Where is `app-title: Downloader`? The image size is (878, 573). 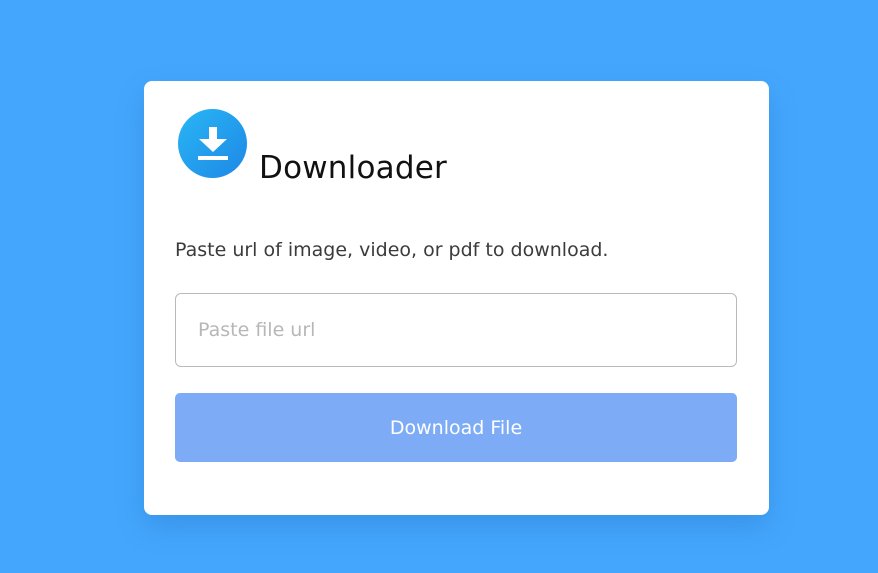 app-title: Downloader is located at coordinates (353, 168).